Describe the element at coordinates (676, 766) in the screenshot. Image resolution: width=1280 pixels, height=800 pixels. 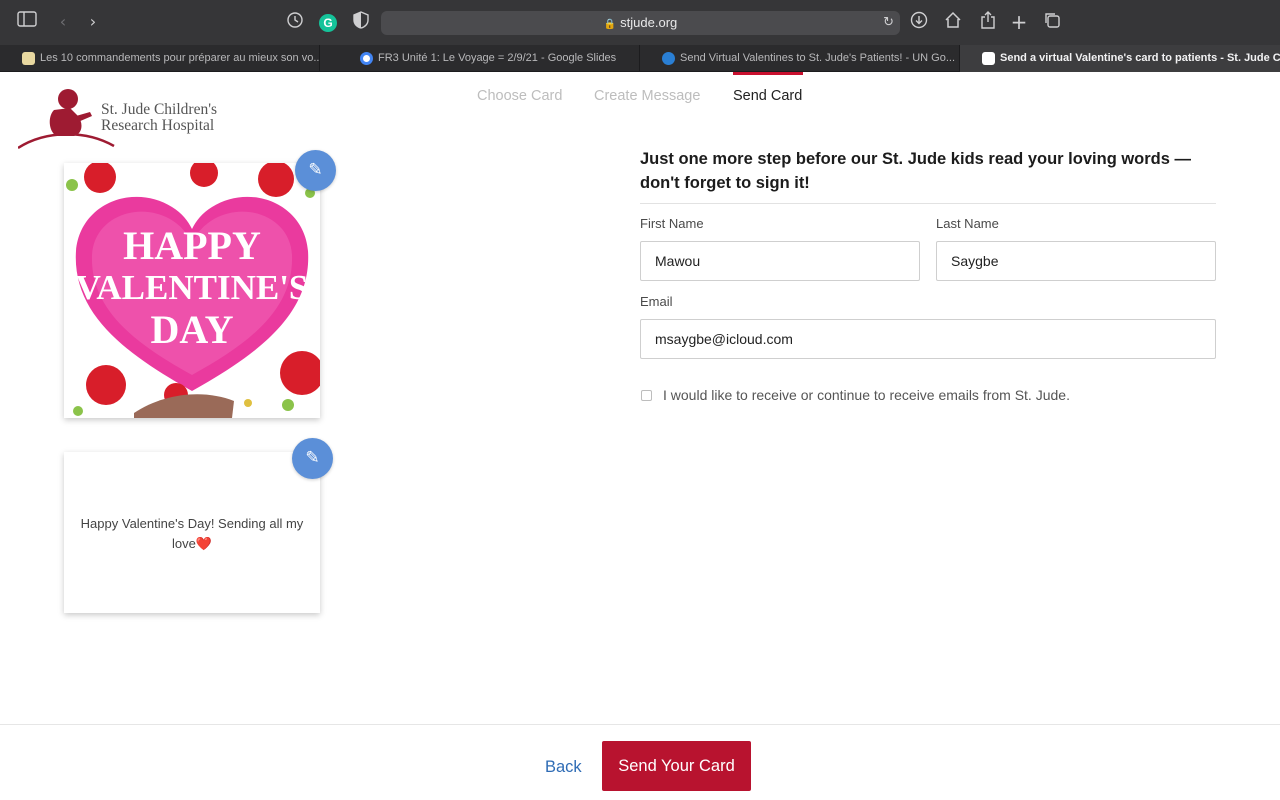
I see `send-card-button: Send Your Card` at that location.